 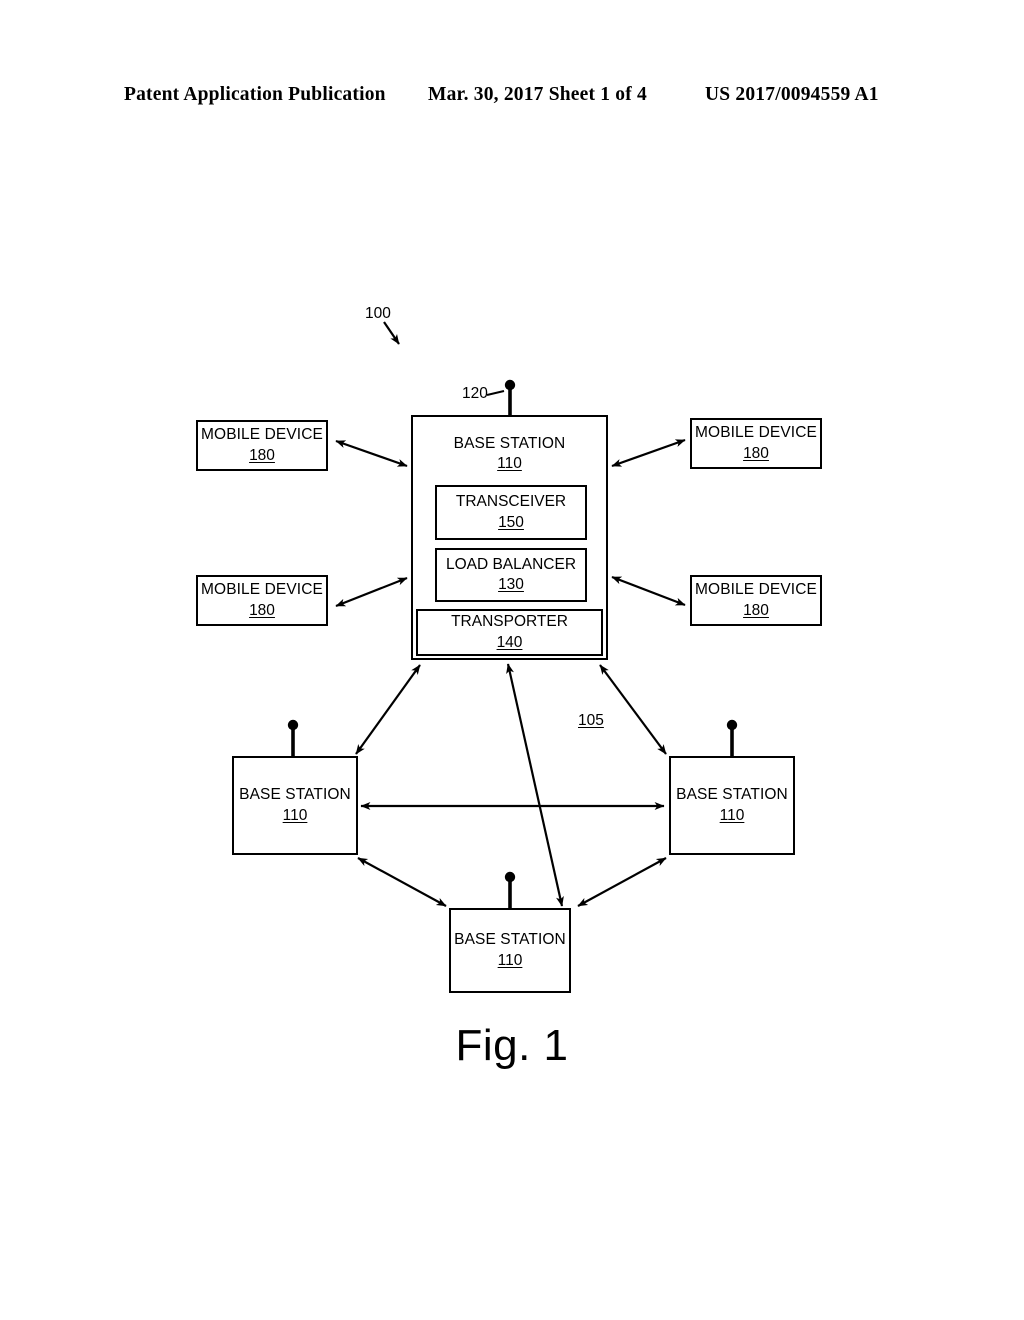 I want to click on load-balancer-ref: 130, so click(x=511, y=584).